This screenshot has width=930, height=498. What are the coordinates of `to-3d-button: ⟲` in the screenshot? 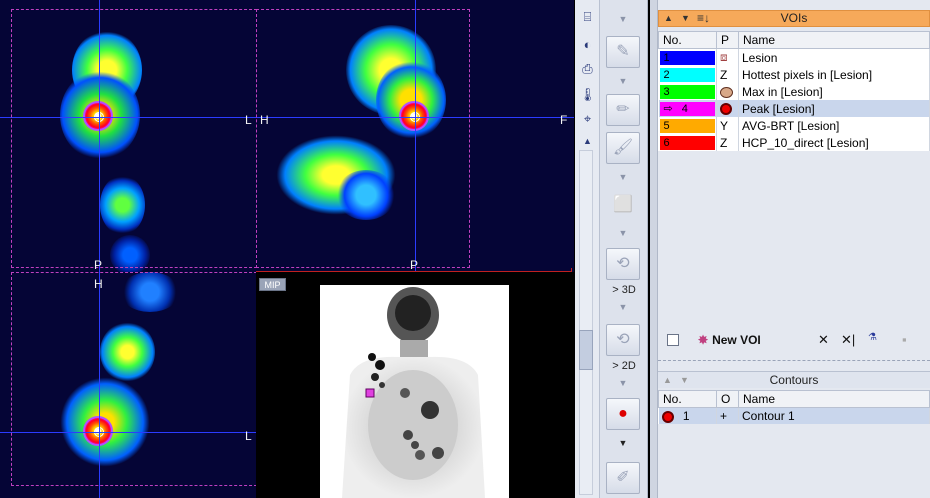 It's located at (623, 264).